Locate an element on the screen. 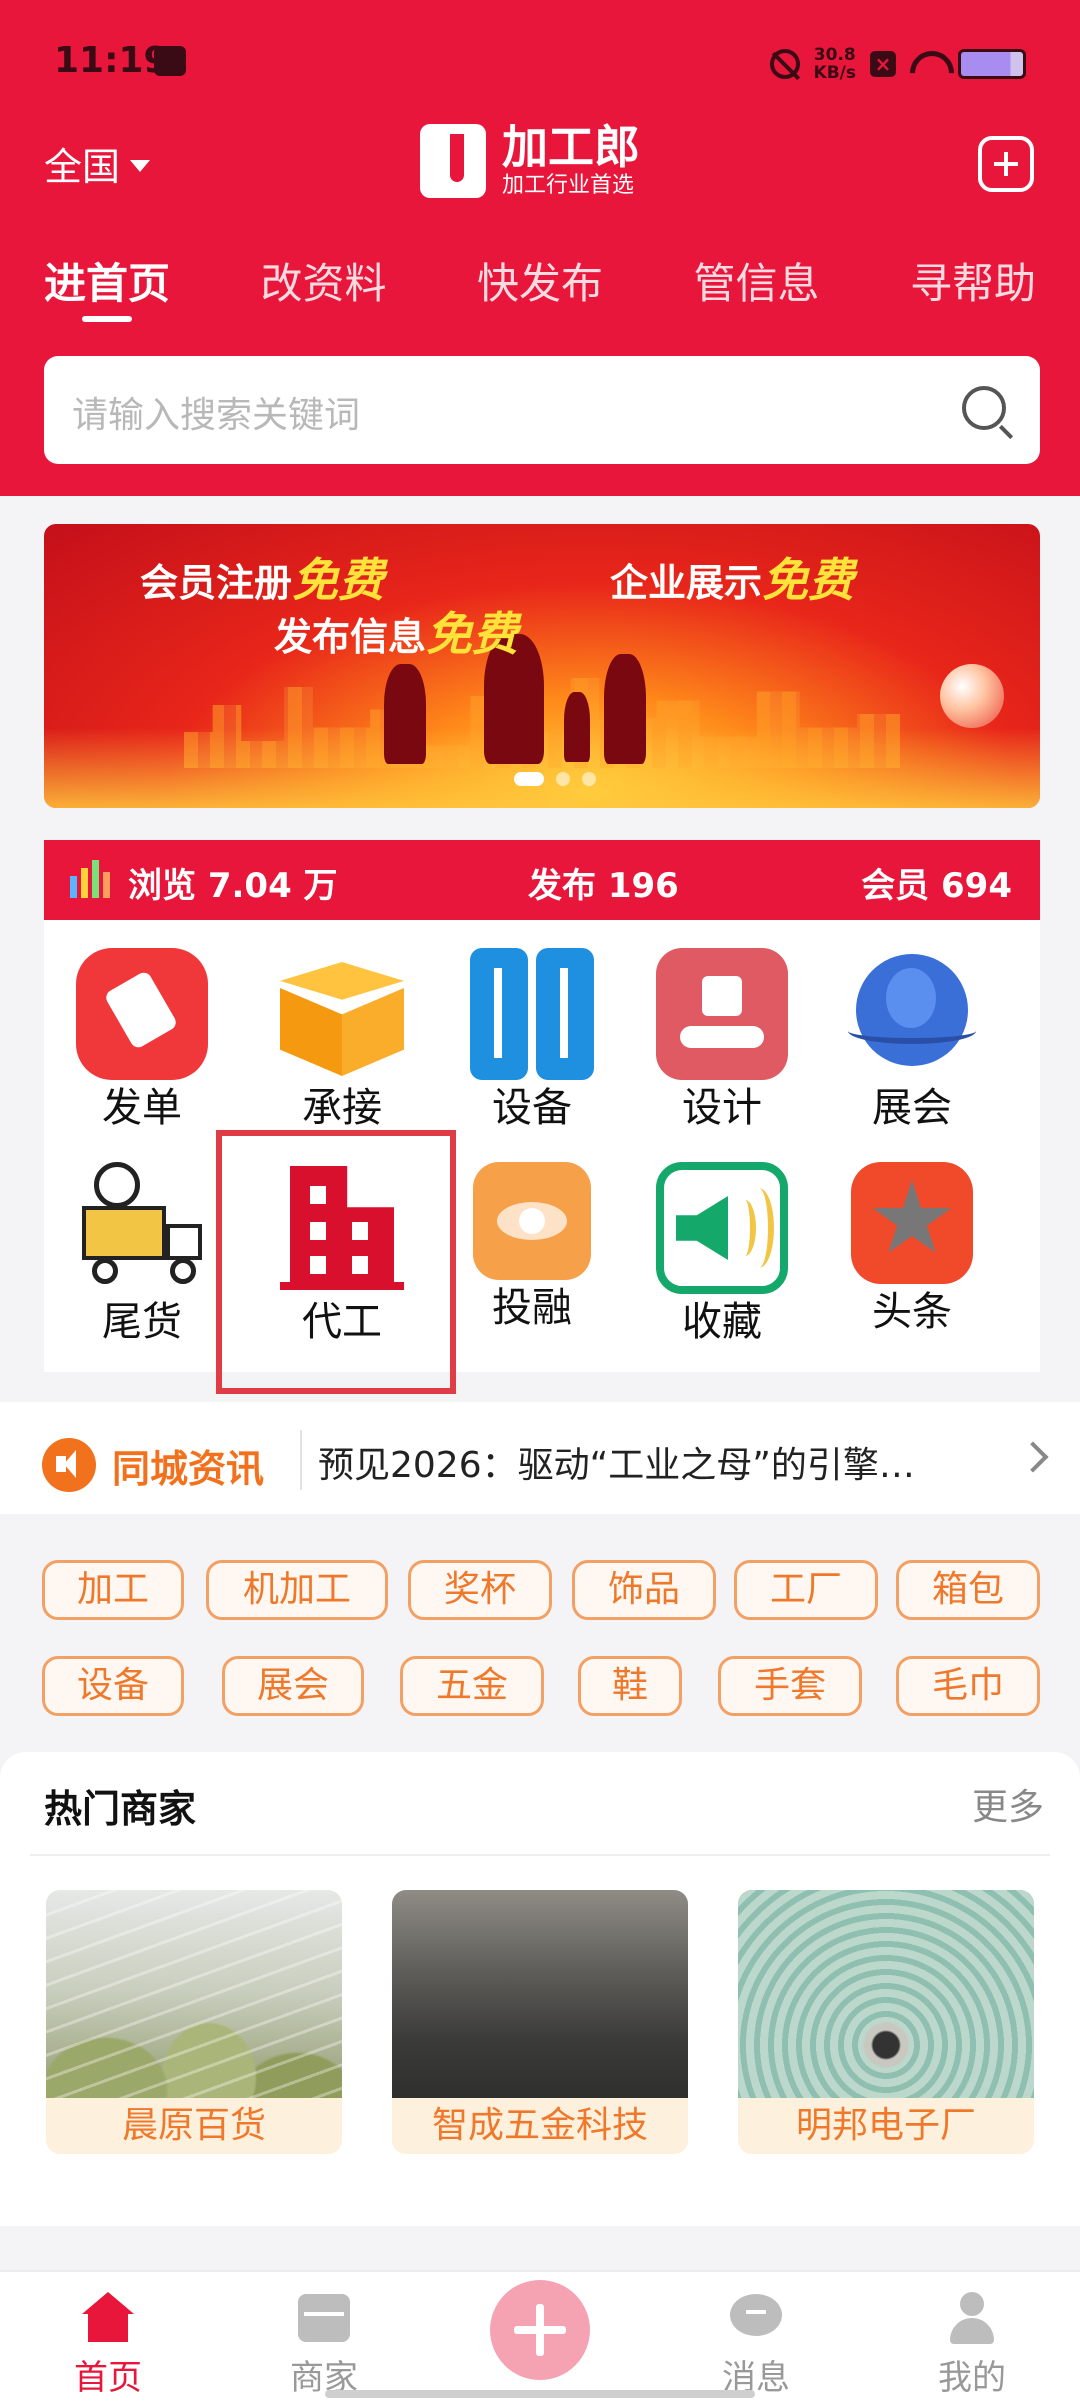 Image resolution: width=1080 pixels, height=2408 pixels. eye-icon is located at coordinates (532, 1221).